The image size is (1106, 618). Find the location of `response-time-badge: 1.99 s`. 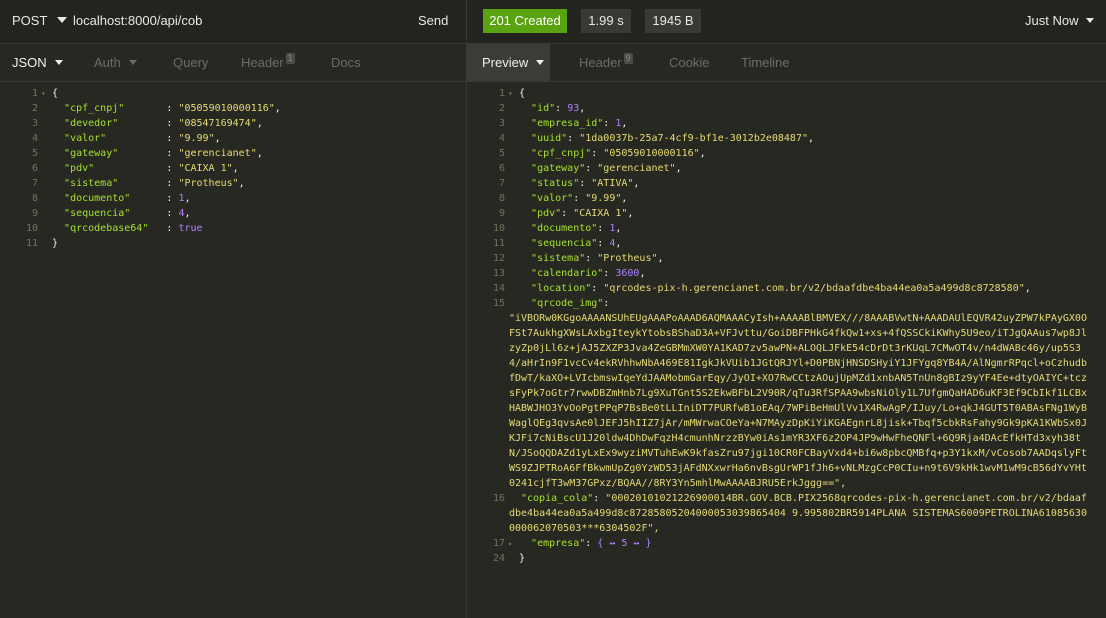

response-time-badge: 1.99 s is located at coordinates (606, 21).